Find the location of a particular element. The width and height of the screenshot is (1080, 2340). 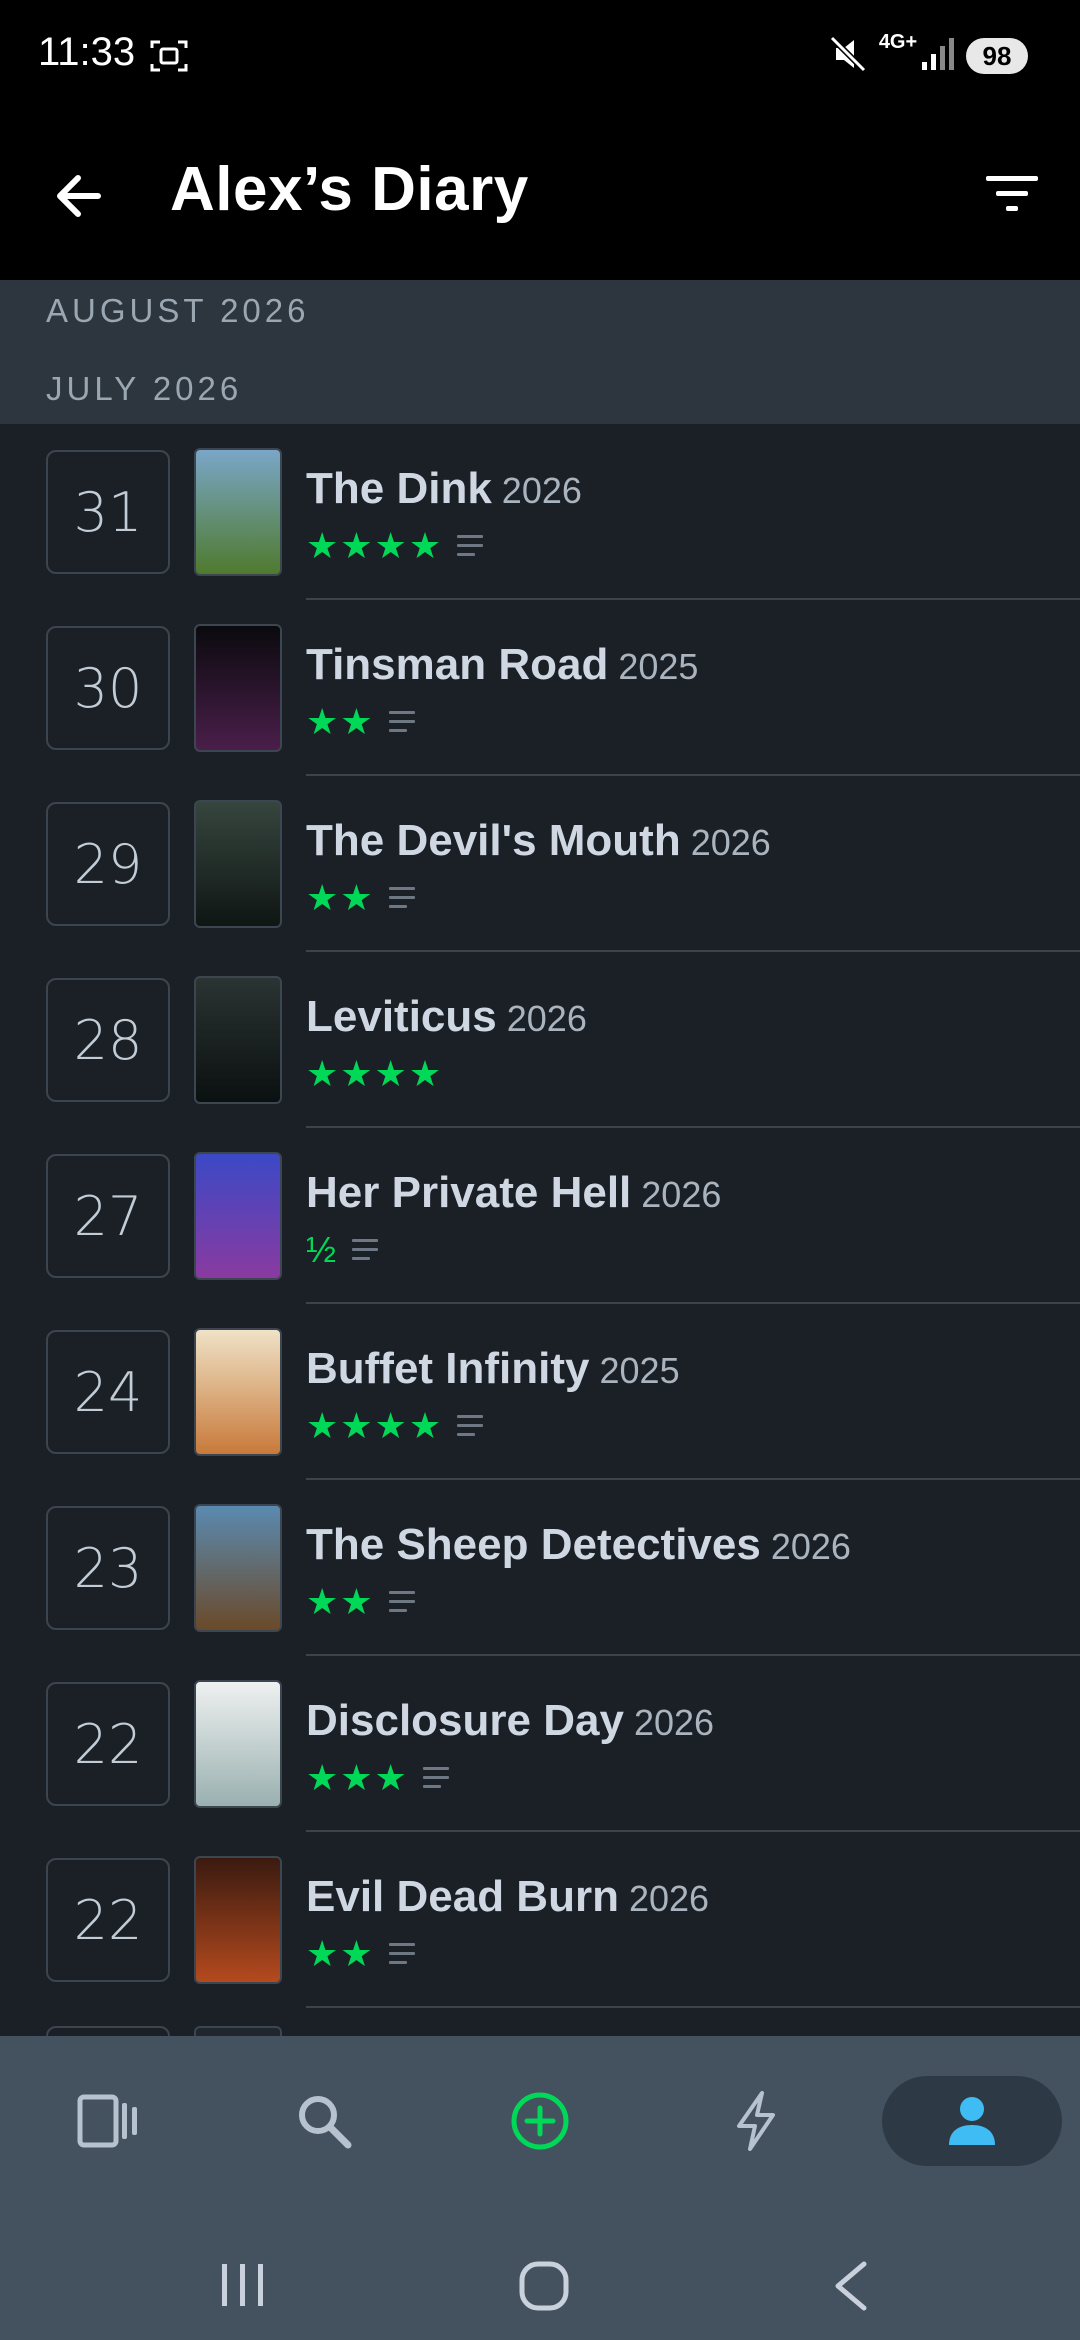

entry-day: 31 is located at coordinates (108, 512).